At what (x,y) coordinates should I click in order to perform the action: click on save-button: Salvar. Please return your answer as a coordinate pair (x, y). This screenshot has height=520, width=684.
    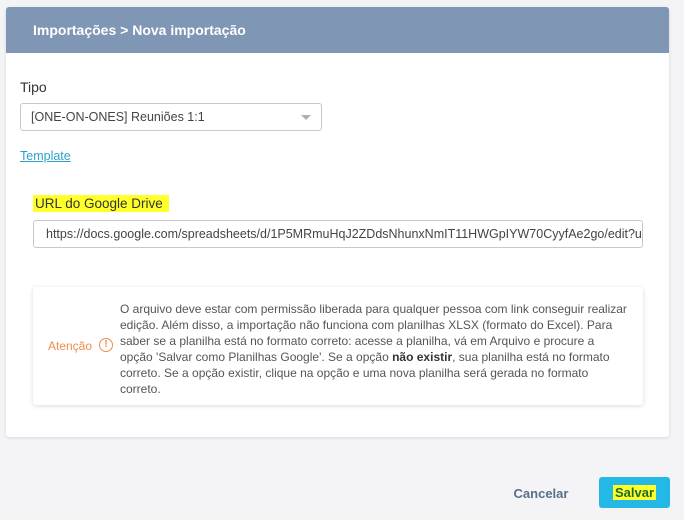
    Looking at the image, I should click on (634, 492).